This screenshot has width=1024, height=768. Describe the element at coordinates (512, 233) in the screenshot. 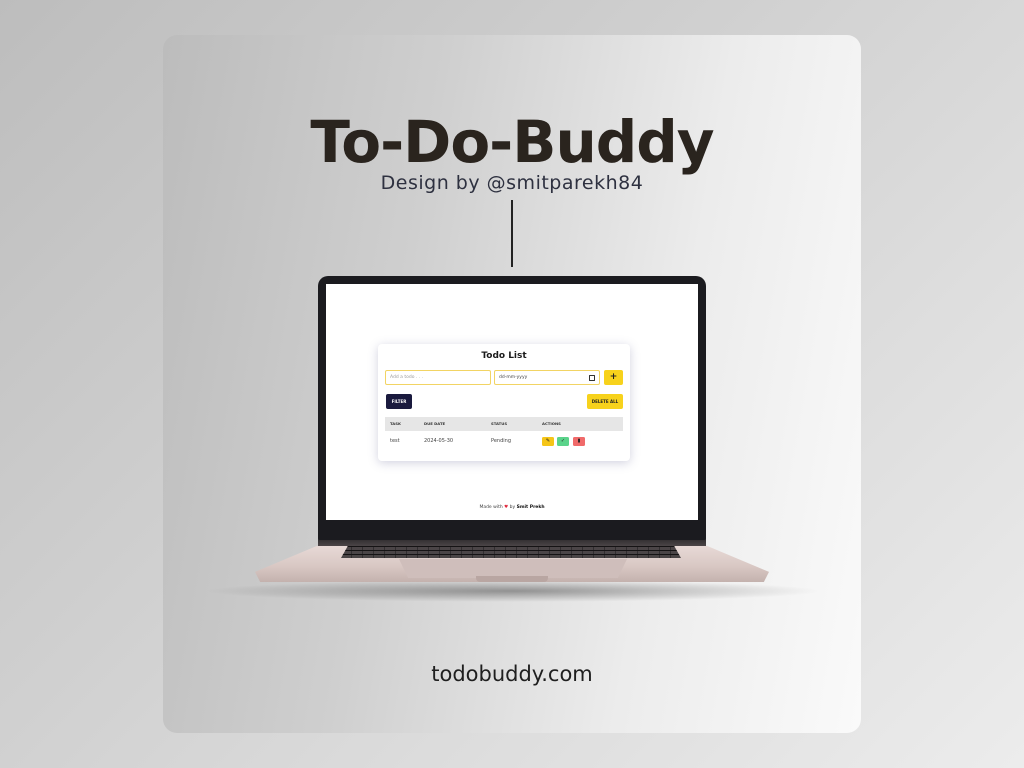

I see `connector-line` at that location.